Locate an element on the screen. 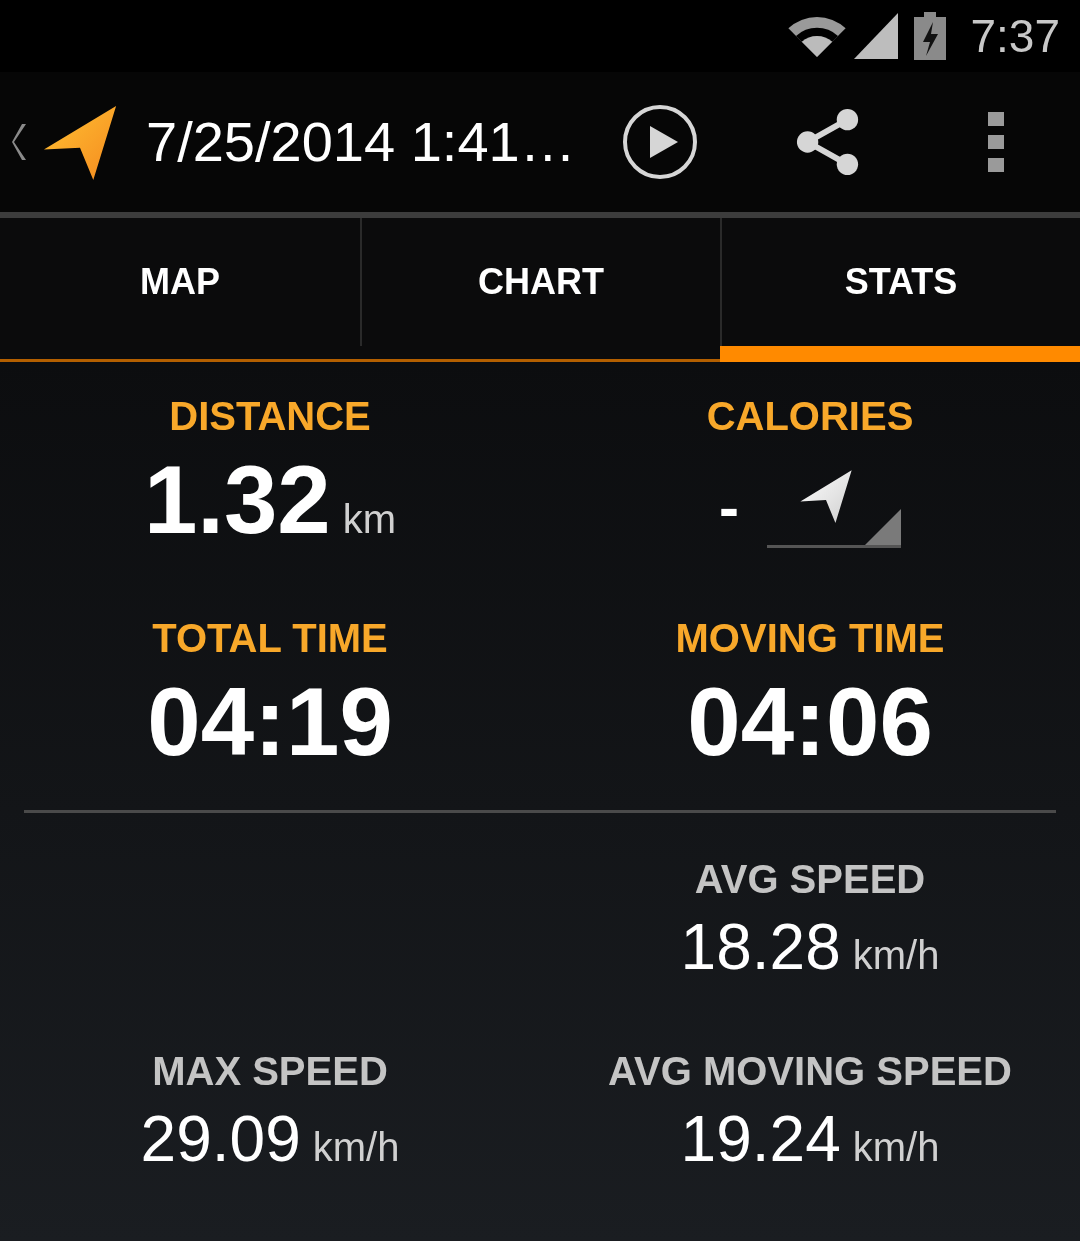 The height and width of the screenshot is (1241, 1080). stat-value: 04:19 is located at coordinates (270, 722).